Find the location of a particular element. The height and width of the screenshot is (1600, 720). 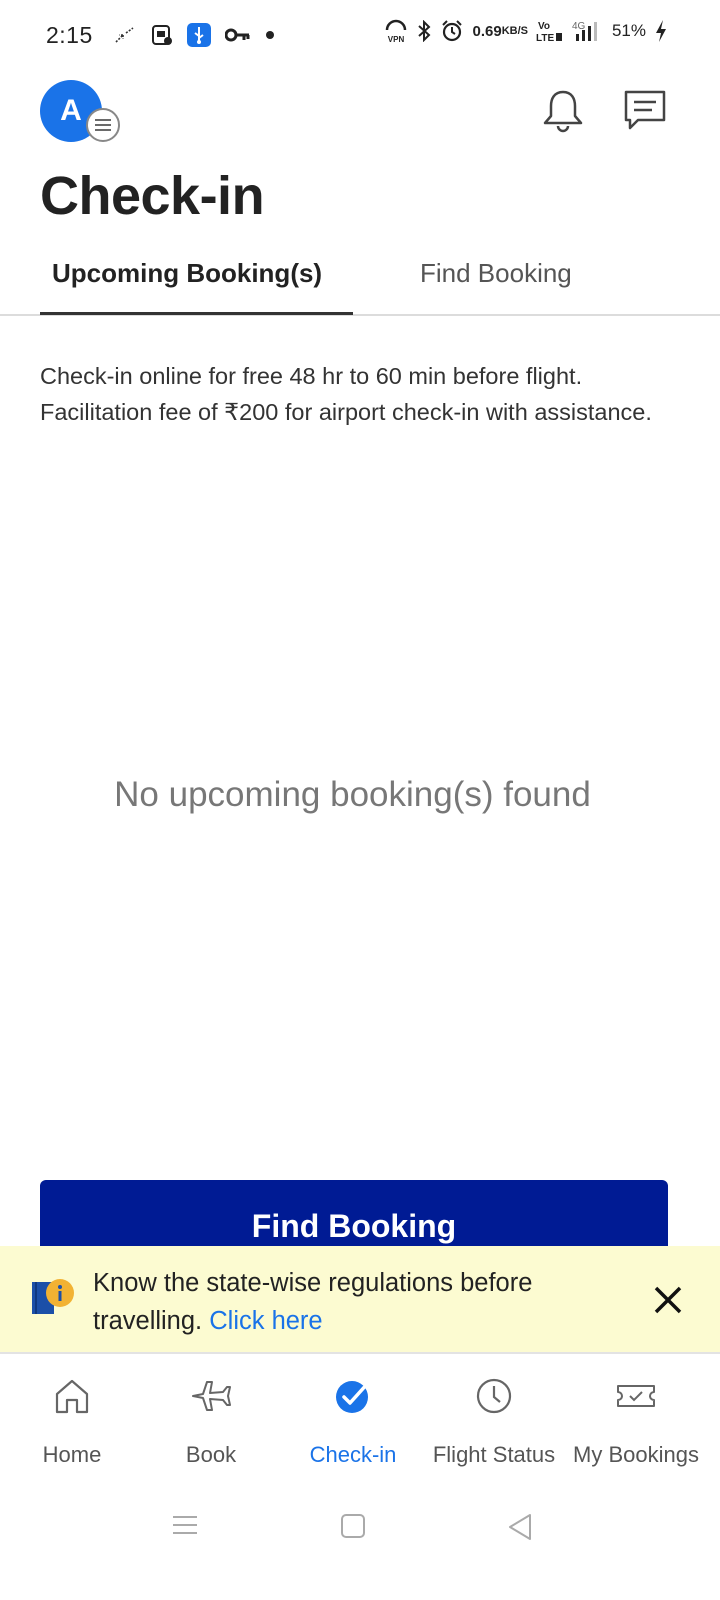

status-right-icons: VPN 0.69 KB/S Vo LTE 4G 51% is located at coordinates (526, 31).